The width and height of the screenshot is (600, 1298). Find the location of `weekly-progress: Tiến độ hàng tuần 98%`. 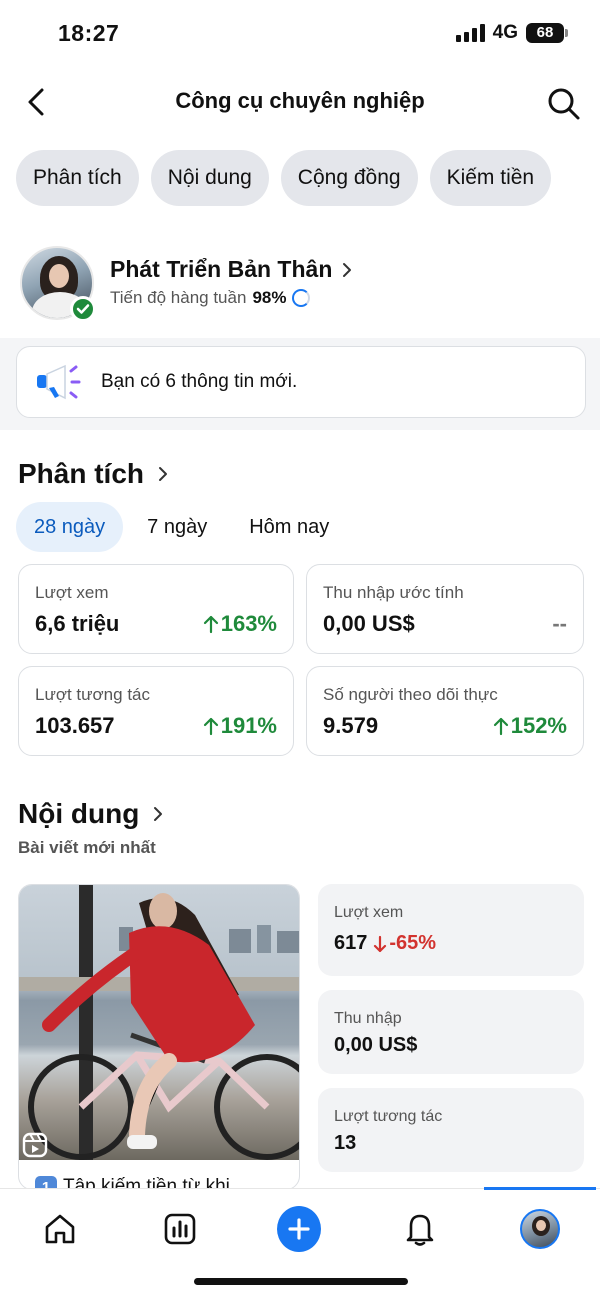

weekly-progress: Tiến độ hàng tuần 98% is located at coordinates (210, 298).